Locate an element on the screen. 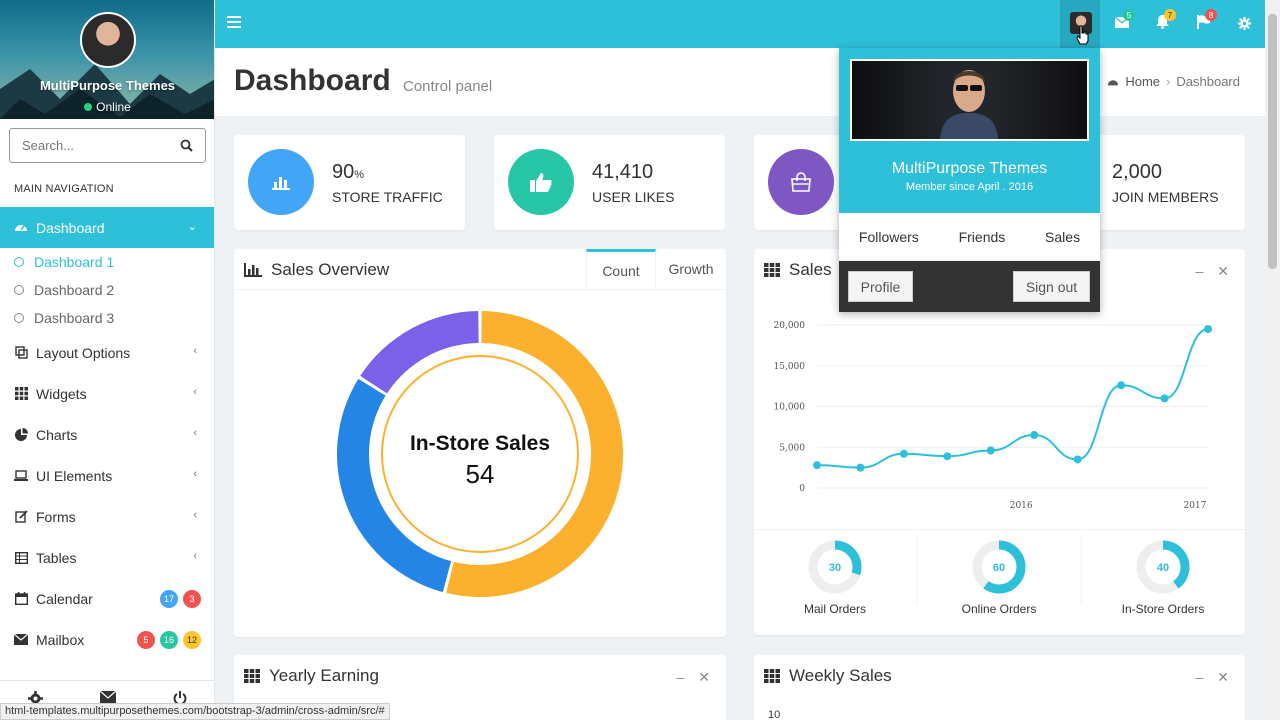  breadcrumb-home: Home is located at coordinates (1142, 81).